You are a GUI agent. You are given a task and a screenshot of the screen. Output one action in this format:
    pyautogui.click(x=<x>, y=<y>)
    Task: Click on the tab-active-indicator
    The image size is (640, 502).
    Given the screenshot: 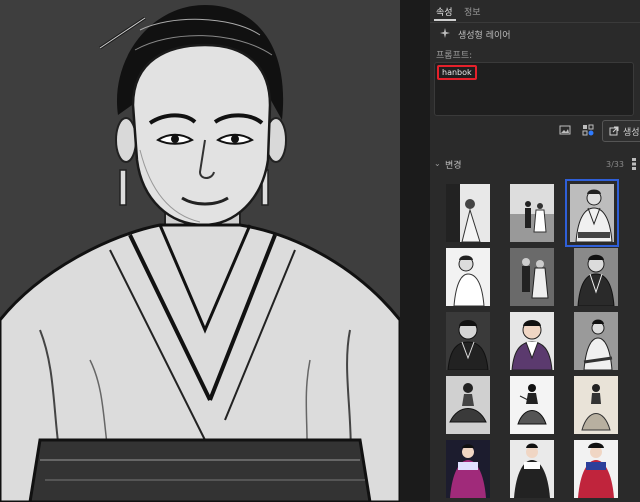 What is the action you would take?
    pyautogui.click(x=445, y=20)
    